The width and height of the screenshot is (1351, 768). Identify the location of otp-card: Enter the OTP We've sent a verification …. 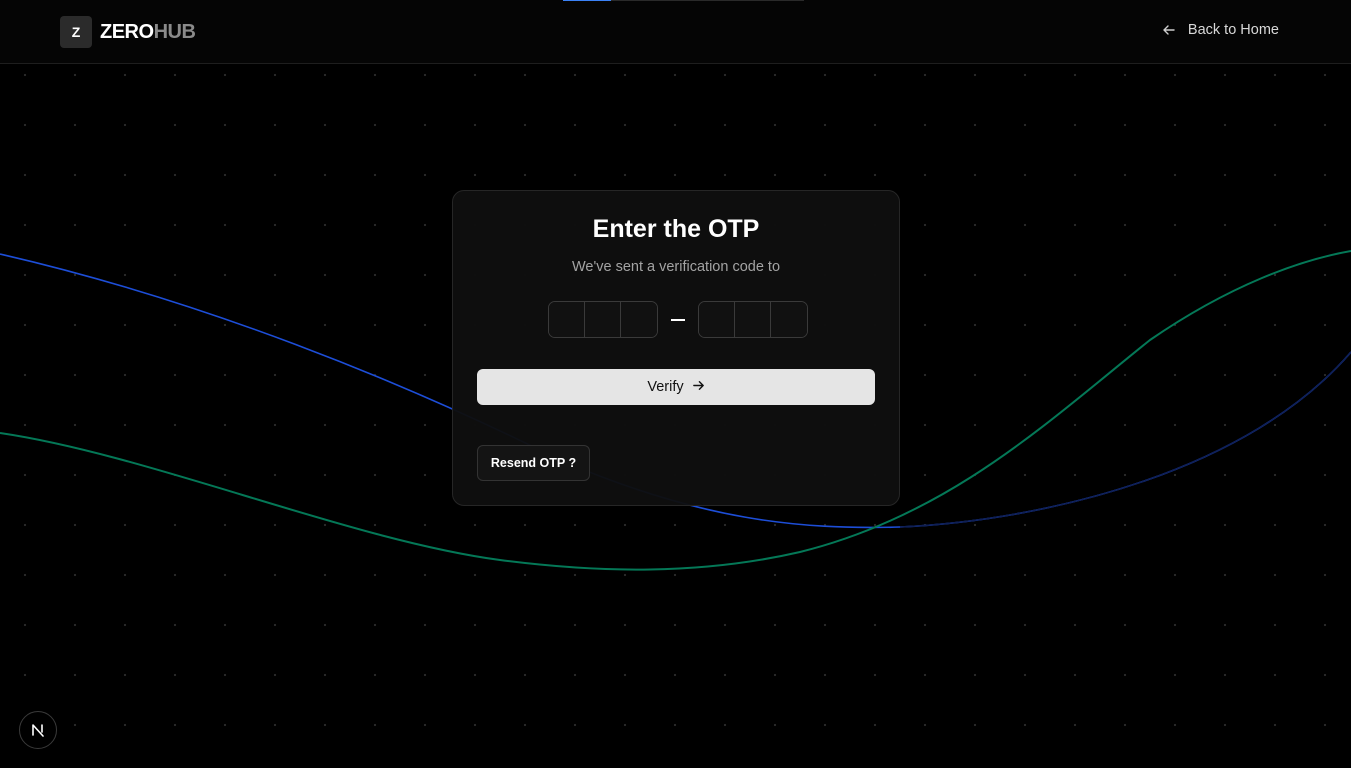
(676, 348).